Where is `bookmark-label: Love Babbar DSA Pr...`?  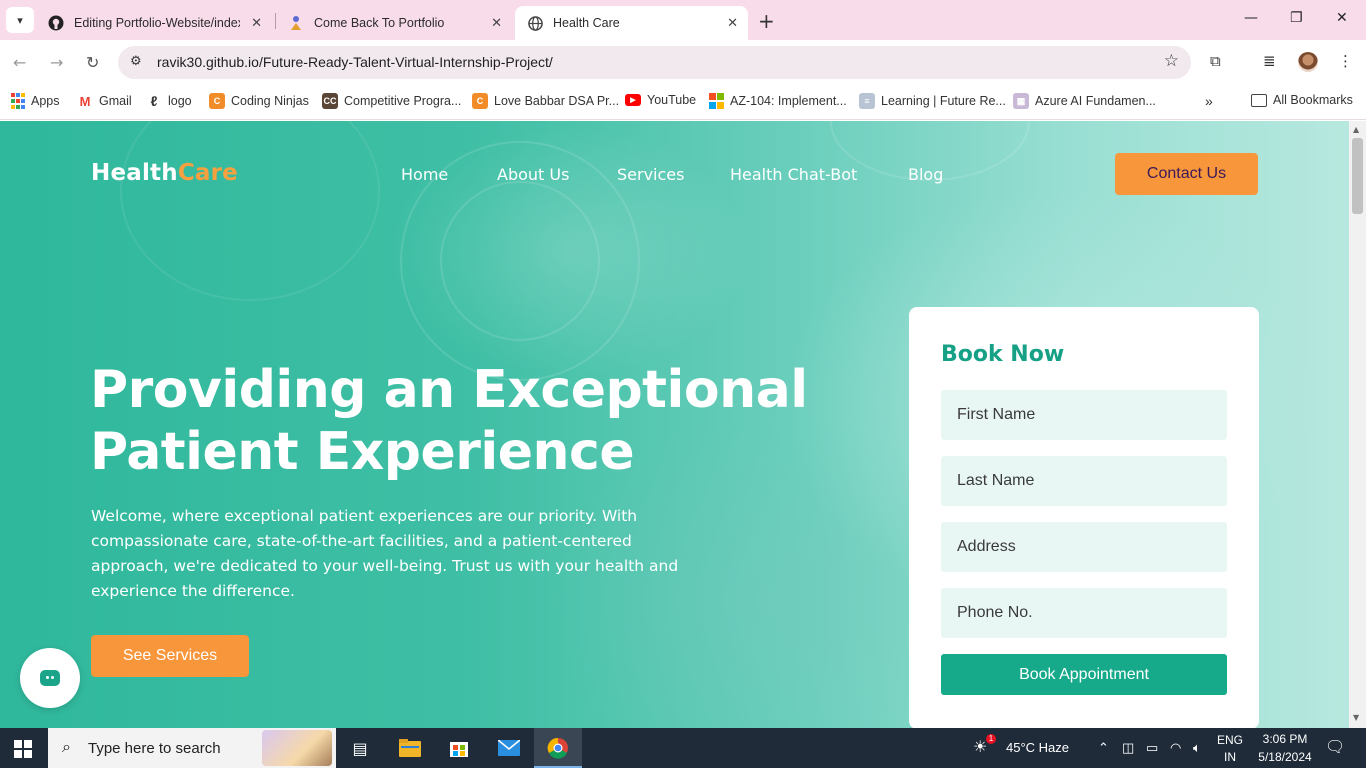 bookmark-label: Love Babbar DSA Pr... is located at coordinates (557, 101).